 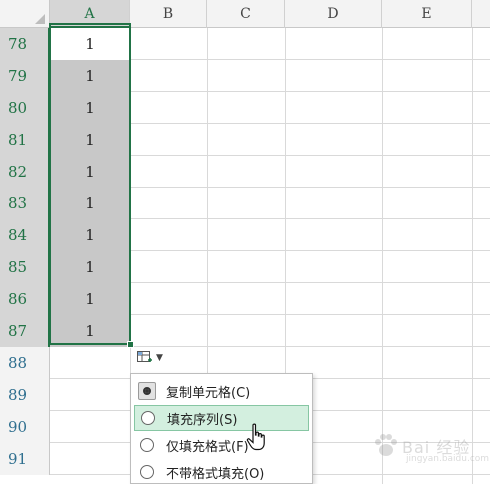 What do you see at coordinates (25, 331) in the screenshot?
I see `row-header: 87` at bounding box center [25, 331].